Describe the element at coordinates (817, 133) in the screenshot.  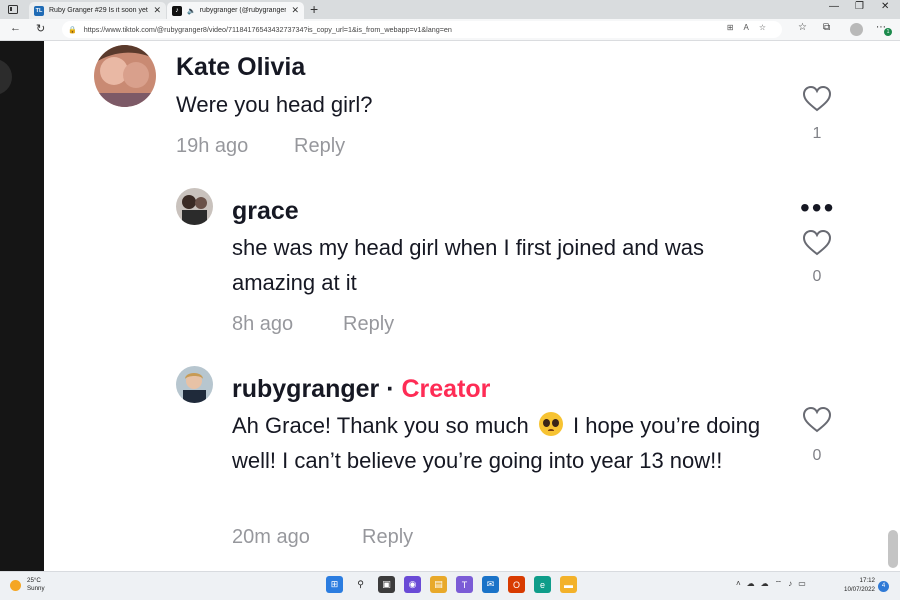
I see `like-count: 1` at that location.